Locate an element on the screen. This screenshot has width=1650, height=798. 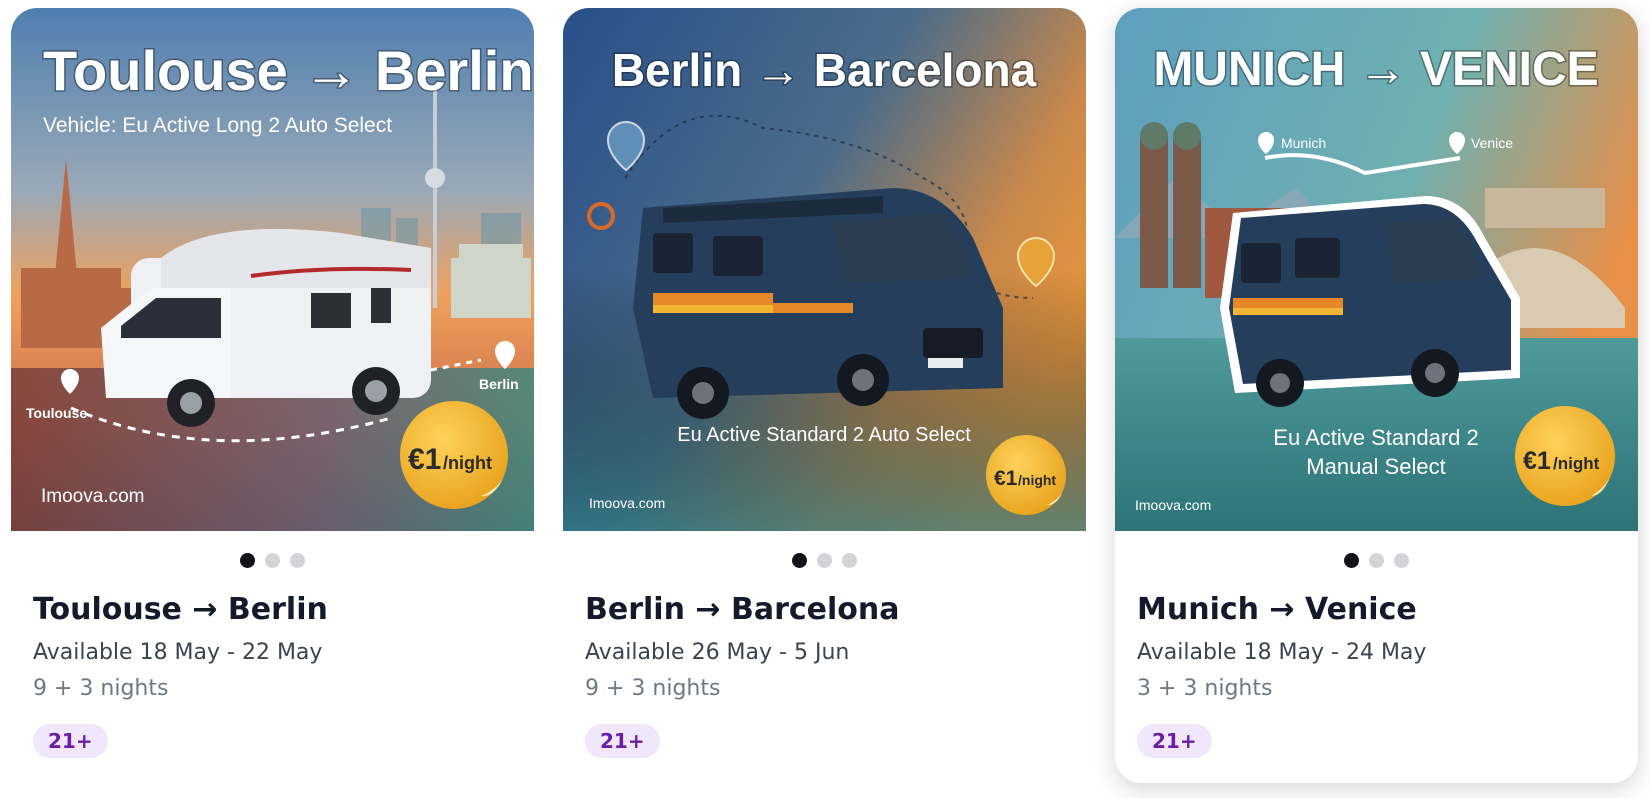
pin-label-to: Venice is located at coordinates (1492, 143).